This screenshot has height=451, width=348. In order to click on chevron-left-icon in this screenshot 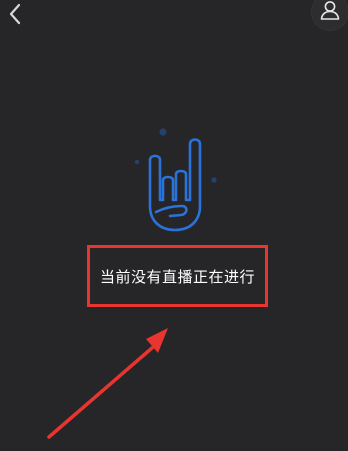, I will do `click(15, 16)`.